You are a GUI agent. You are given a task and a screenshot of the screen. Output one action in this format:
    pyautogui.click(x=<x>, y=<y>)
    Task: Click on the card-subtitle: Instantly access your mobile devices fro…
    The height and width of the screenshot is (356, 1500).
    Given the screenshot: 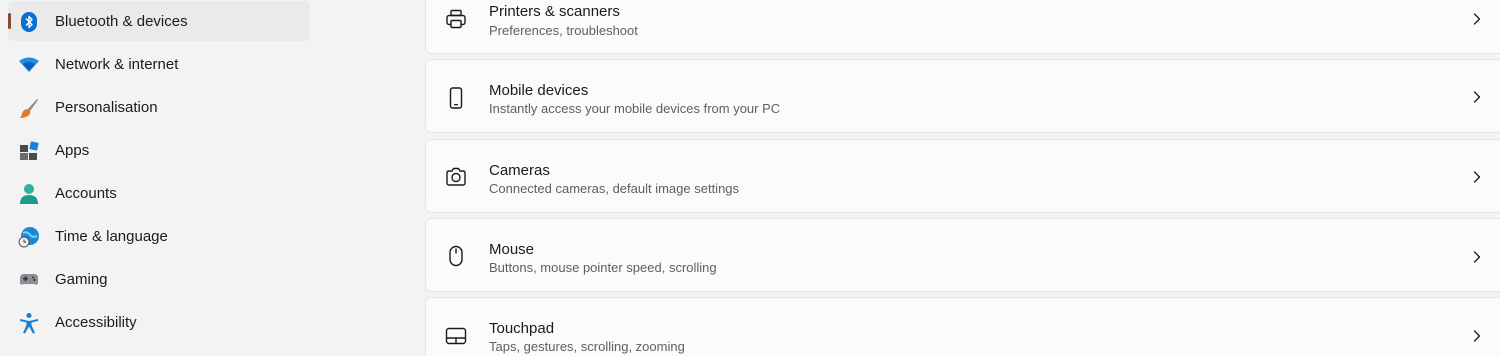 What is the action you would take?
    pyautogui.click(x=635, y=108)
    